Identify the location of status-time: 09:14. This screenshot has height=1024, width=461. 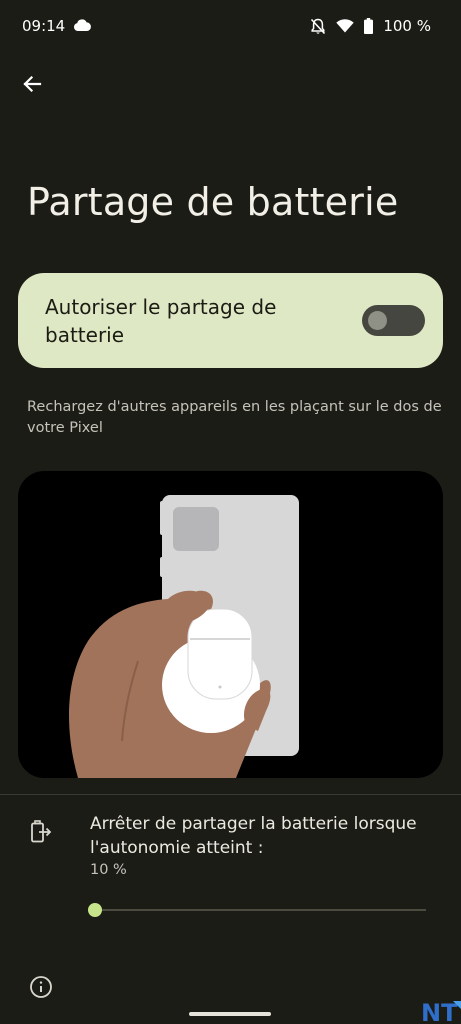
(44, 26).